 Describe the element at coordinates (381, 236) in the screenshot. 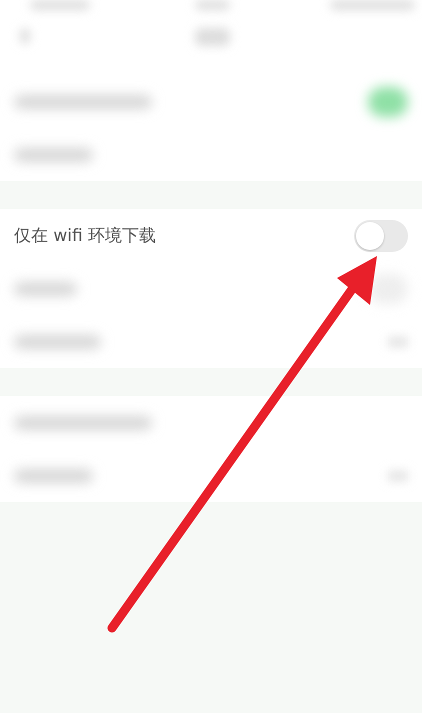

I see `toggle-switch` at that location.